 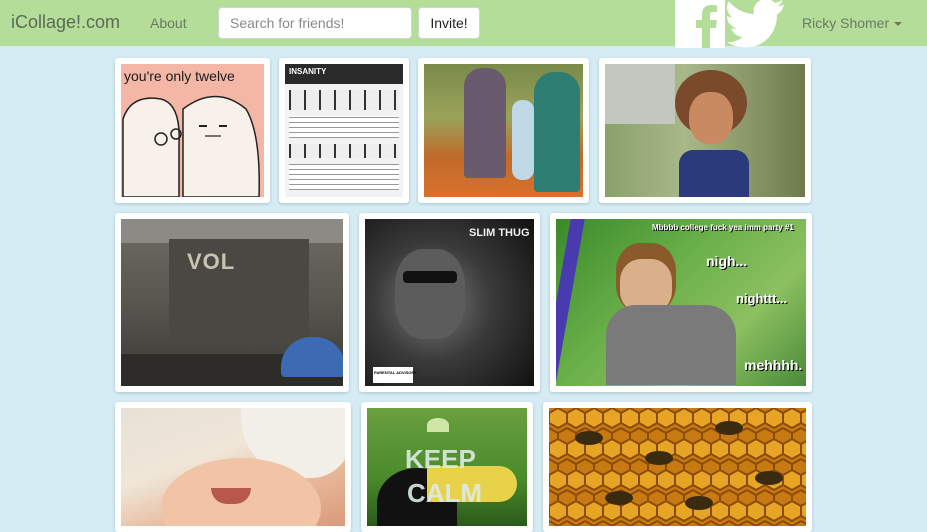 What do you see at coordinates (449, 23) in the screenshot?
I see `invite-button: Invite!` at bounding box center [449, 23].